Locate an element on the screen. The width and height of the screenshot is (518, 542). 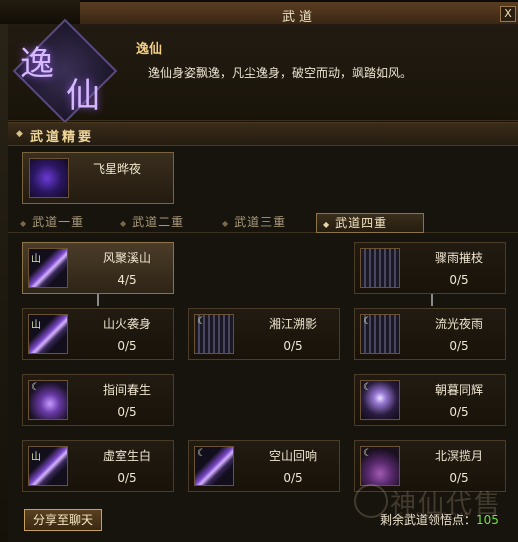
node-name: 流光夜雨 is located at coordinates (458, 324).